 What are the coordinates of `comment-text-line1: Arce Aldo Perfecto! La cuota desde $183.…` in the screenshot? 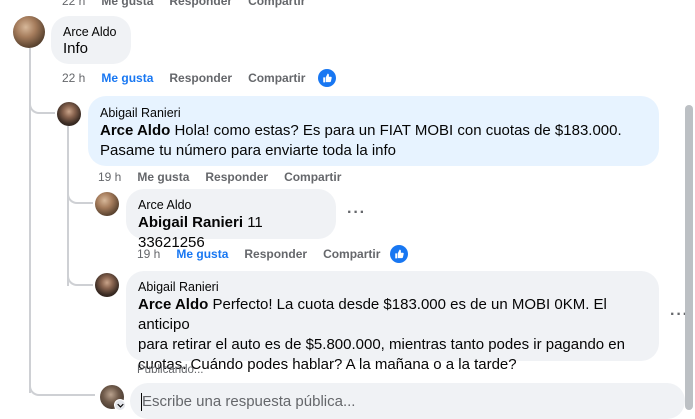 It's located at (372, 314).